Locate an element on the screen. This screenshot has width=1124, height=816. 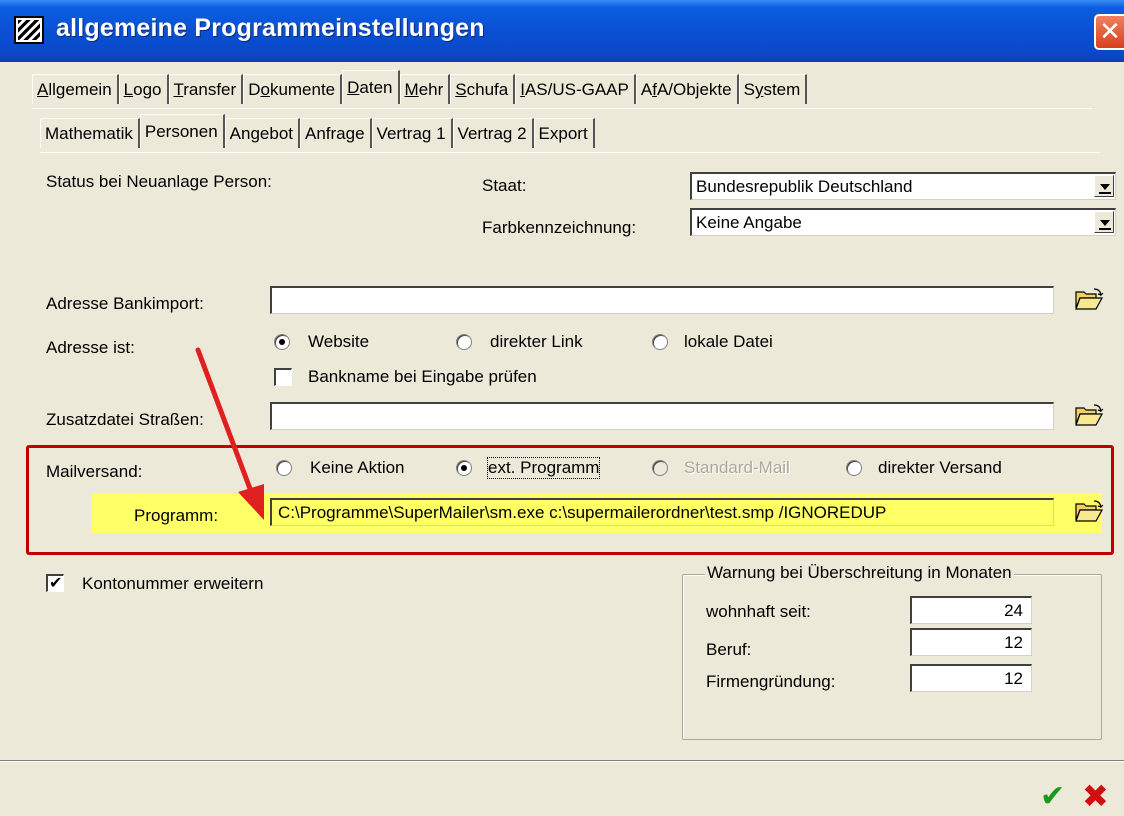
tab-ias-us-gaap: IAS/US-GAAP is located at coordinates (575, 89).